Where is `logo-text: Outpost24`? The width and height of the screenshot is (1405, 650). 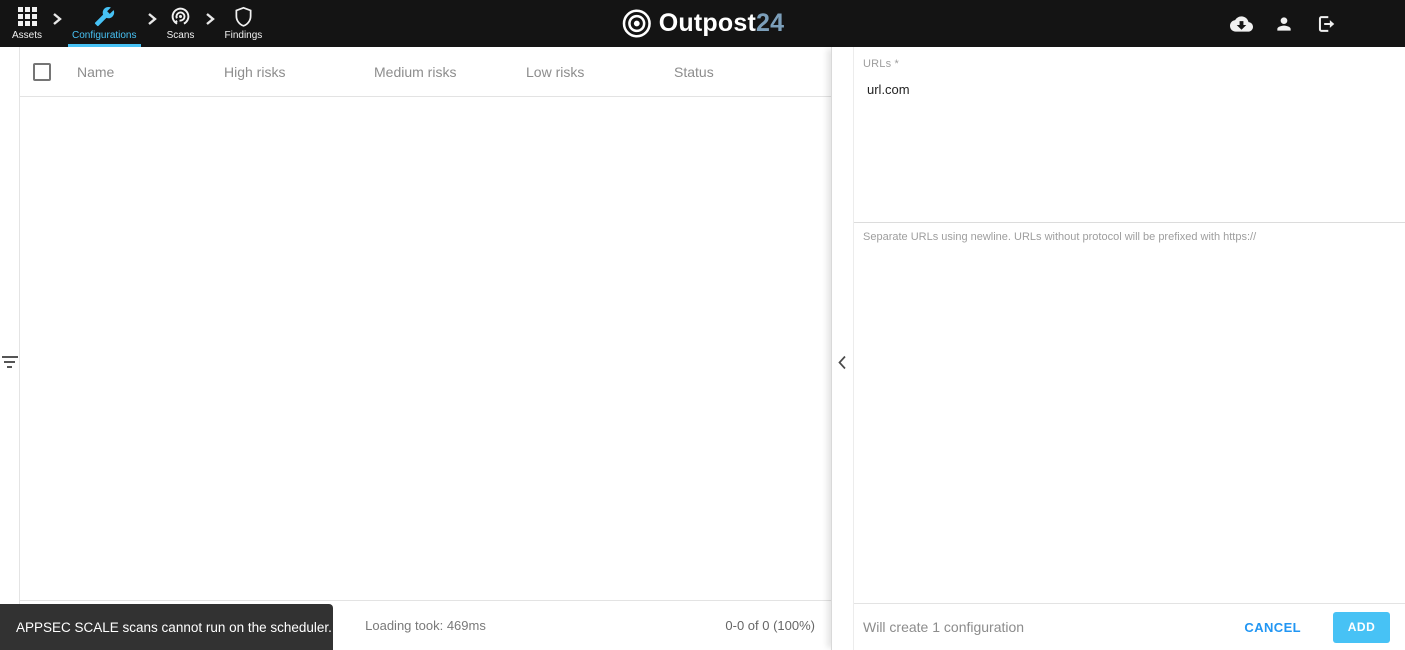
logo-text: Outpost24 is located at coordinates (721, 23).